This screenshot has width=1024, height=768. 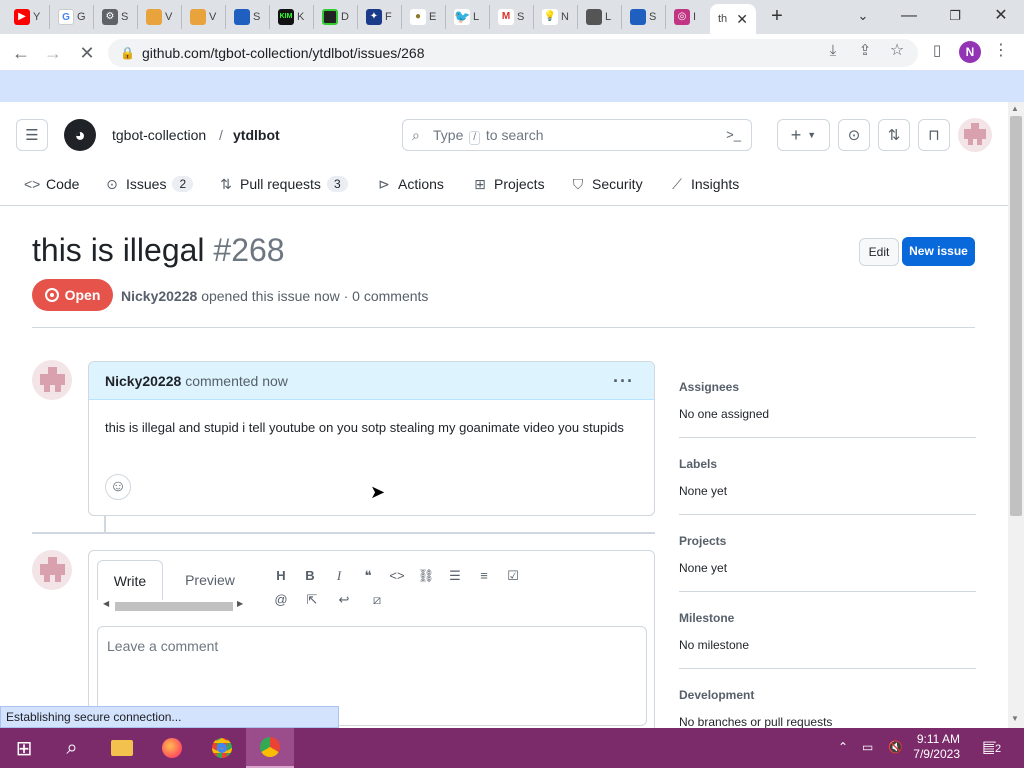 I want to click on forward-icon: →, so click(x=53, y=53).